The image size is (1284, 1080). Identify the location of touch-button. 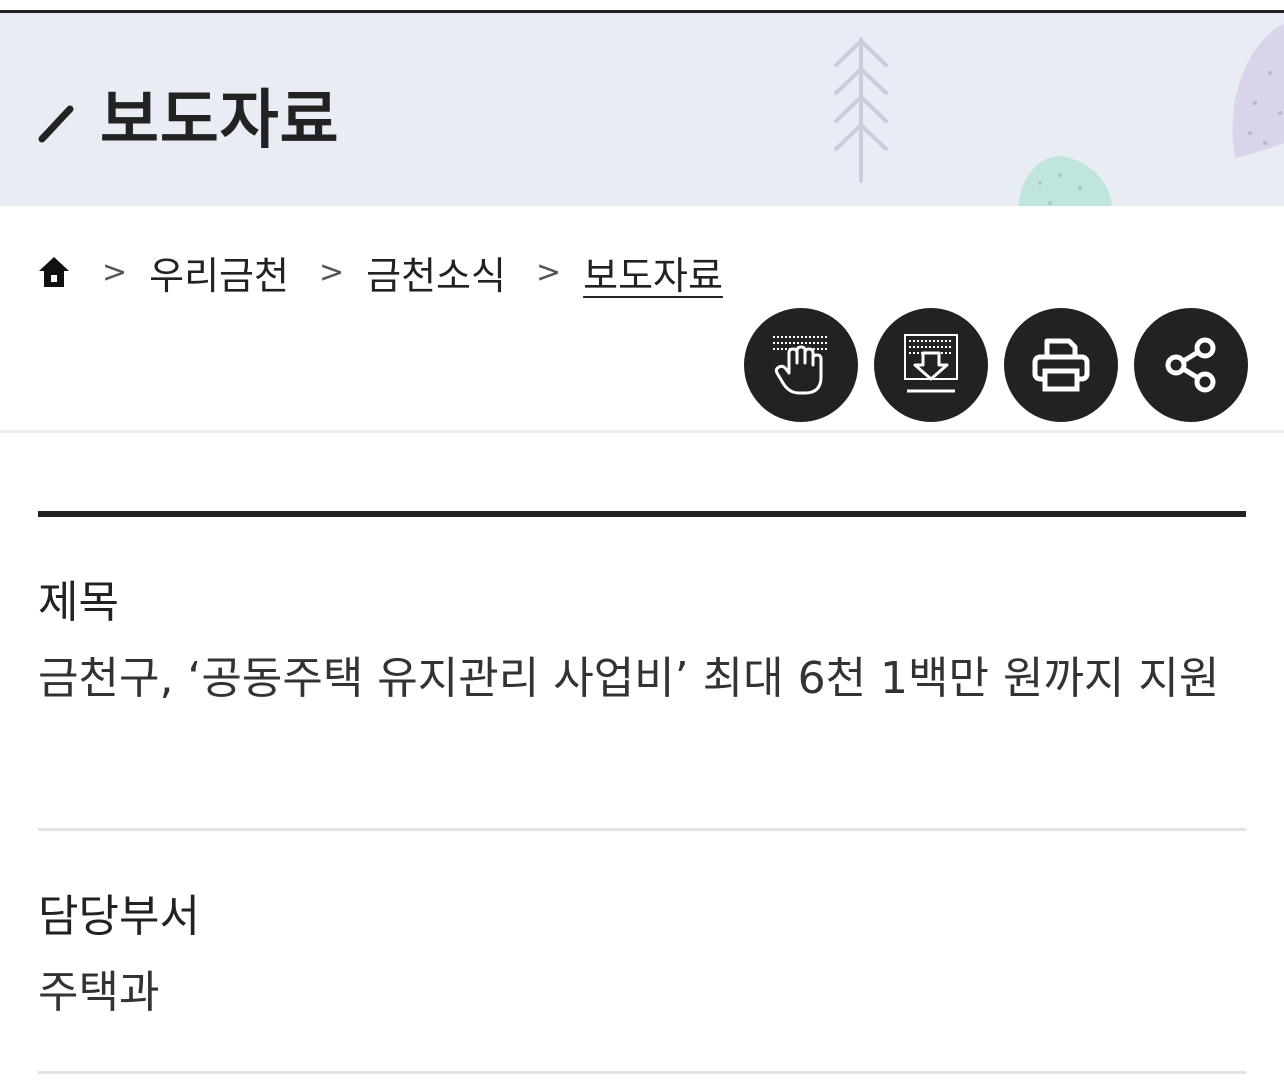
(801, 365).